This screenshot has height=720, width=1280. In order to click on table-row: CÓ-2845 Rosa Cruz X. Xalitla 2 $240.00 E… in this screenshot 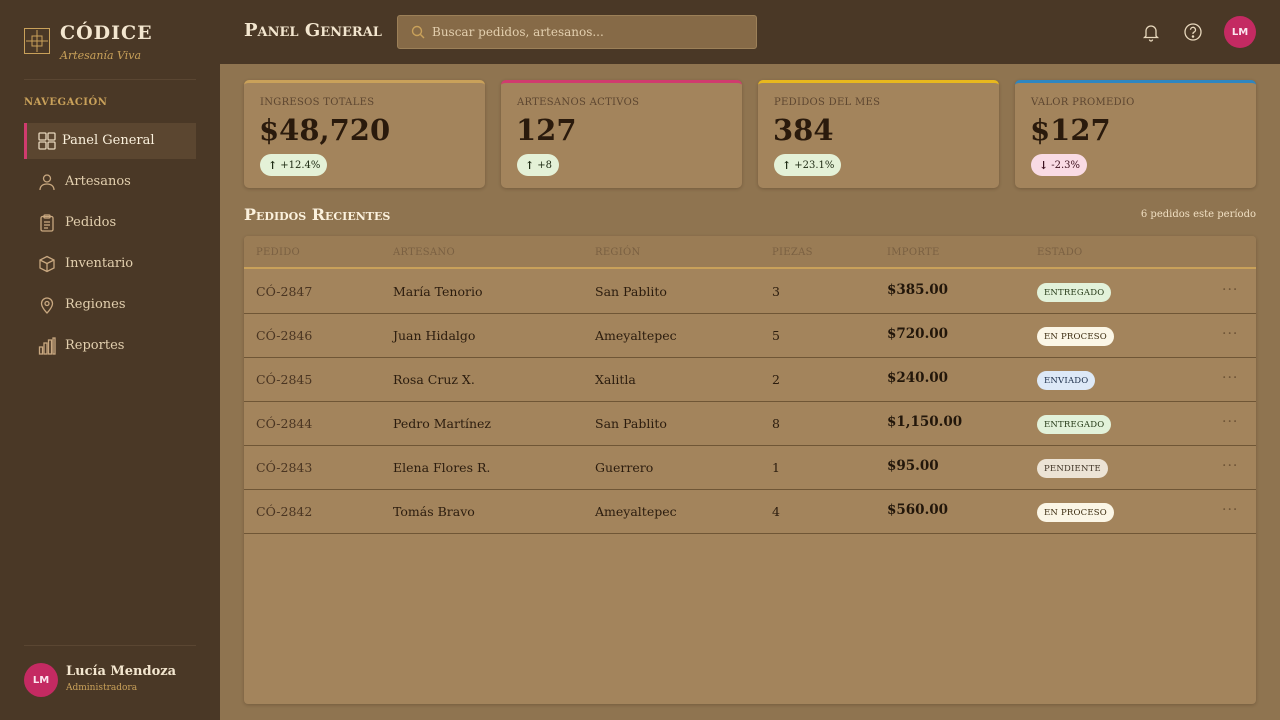, I will do `click(750, 380)`.